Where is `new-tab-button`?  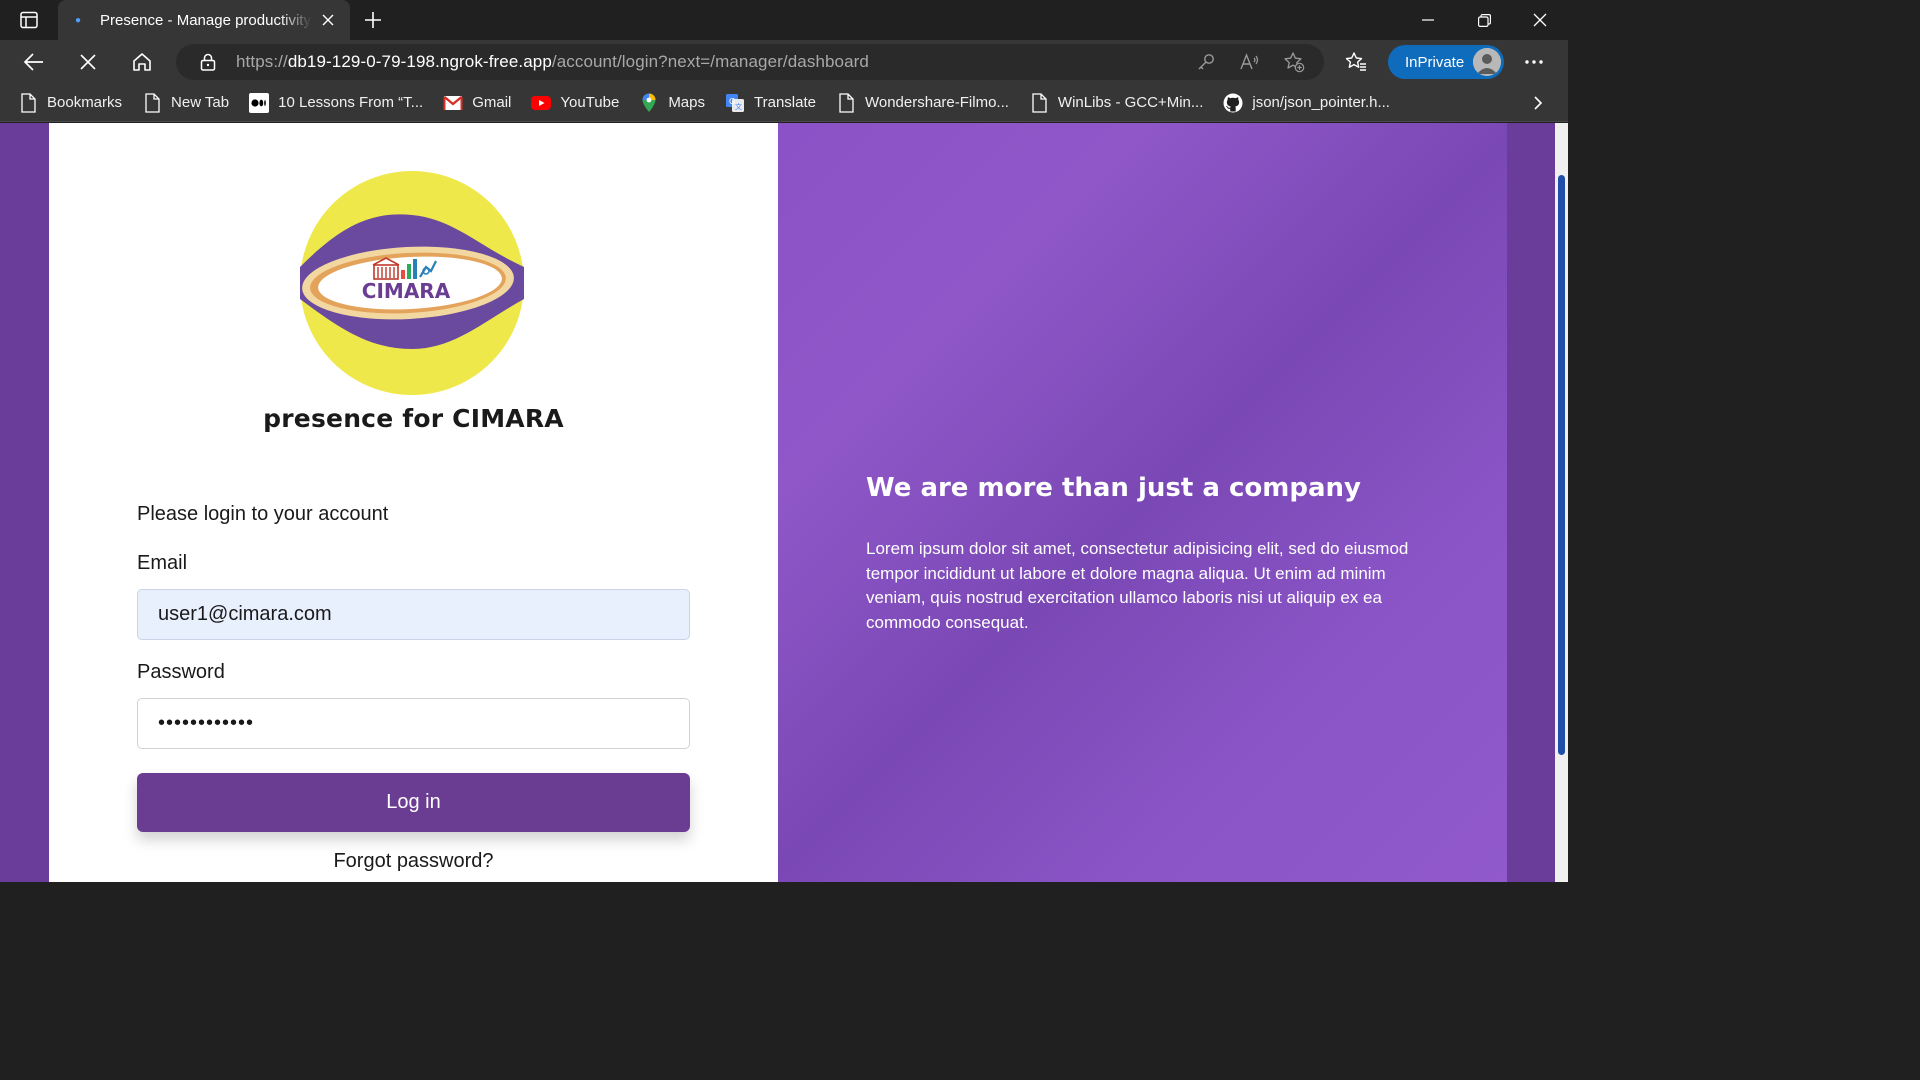
new-tab-button is located at coordinates (373, 20).